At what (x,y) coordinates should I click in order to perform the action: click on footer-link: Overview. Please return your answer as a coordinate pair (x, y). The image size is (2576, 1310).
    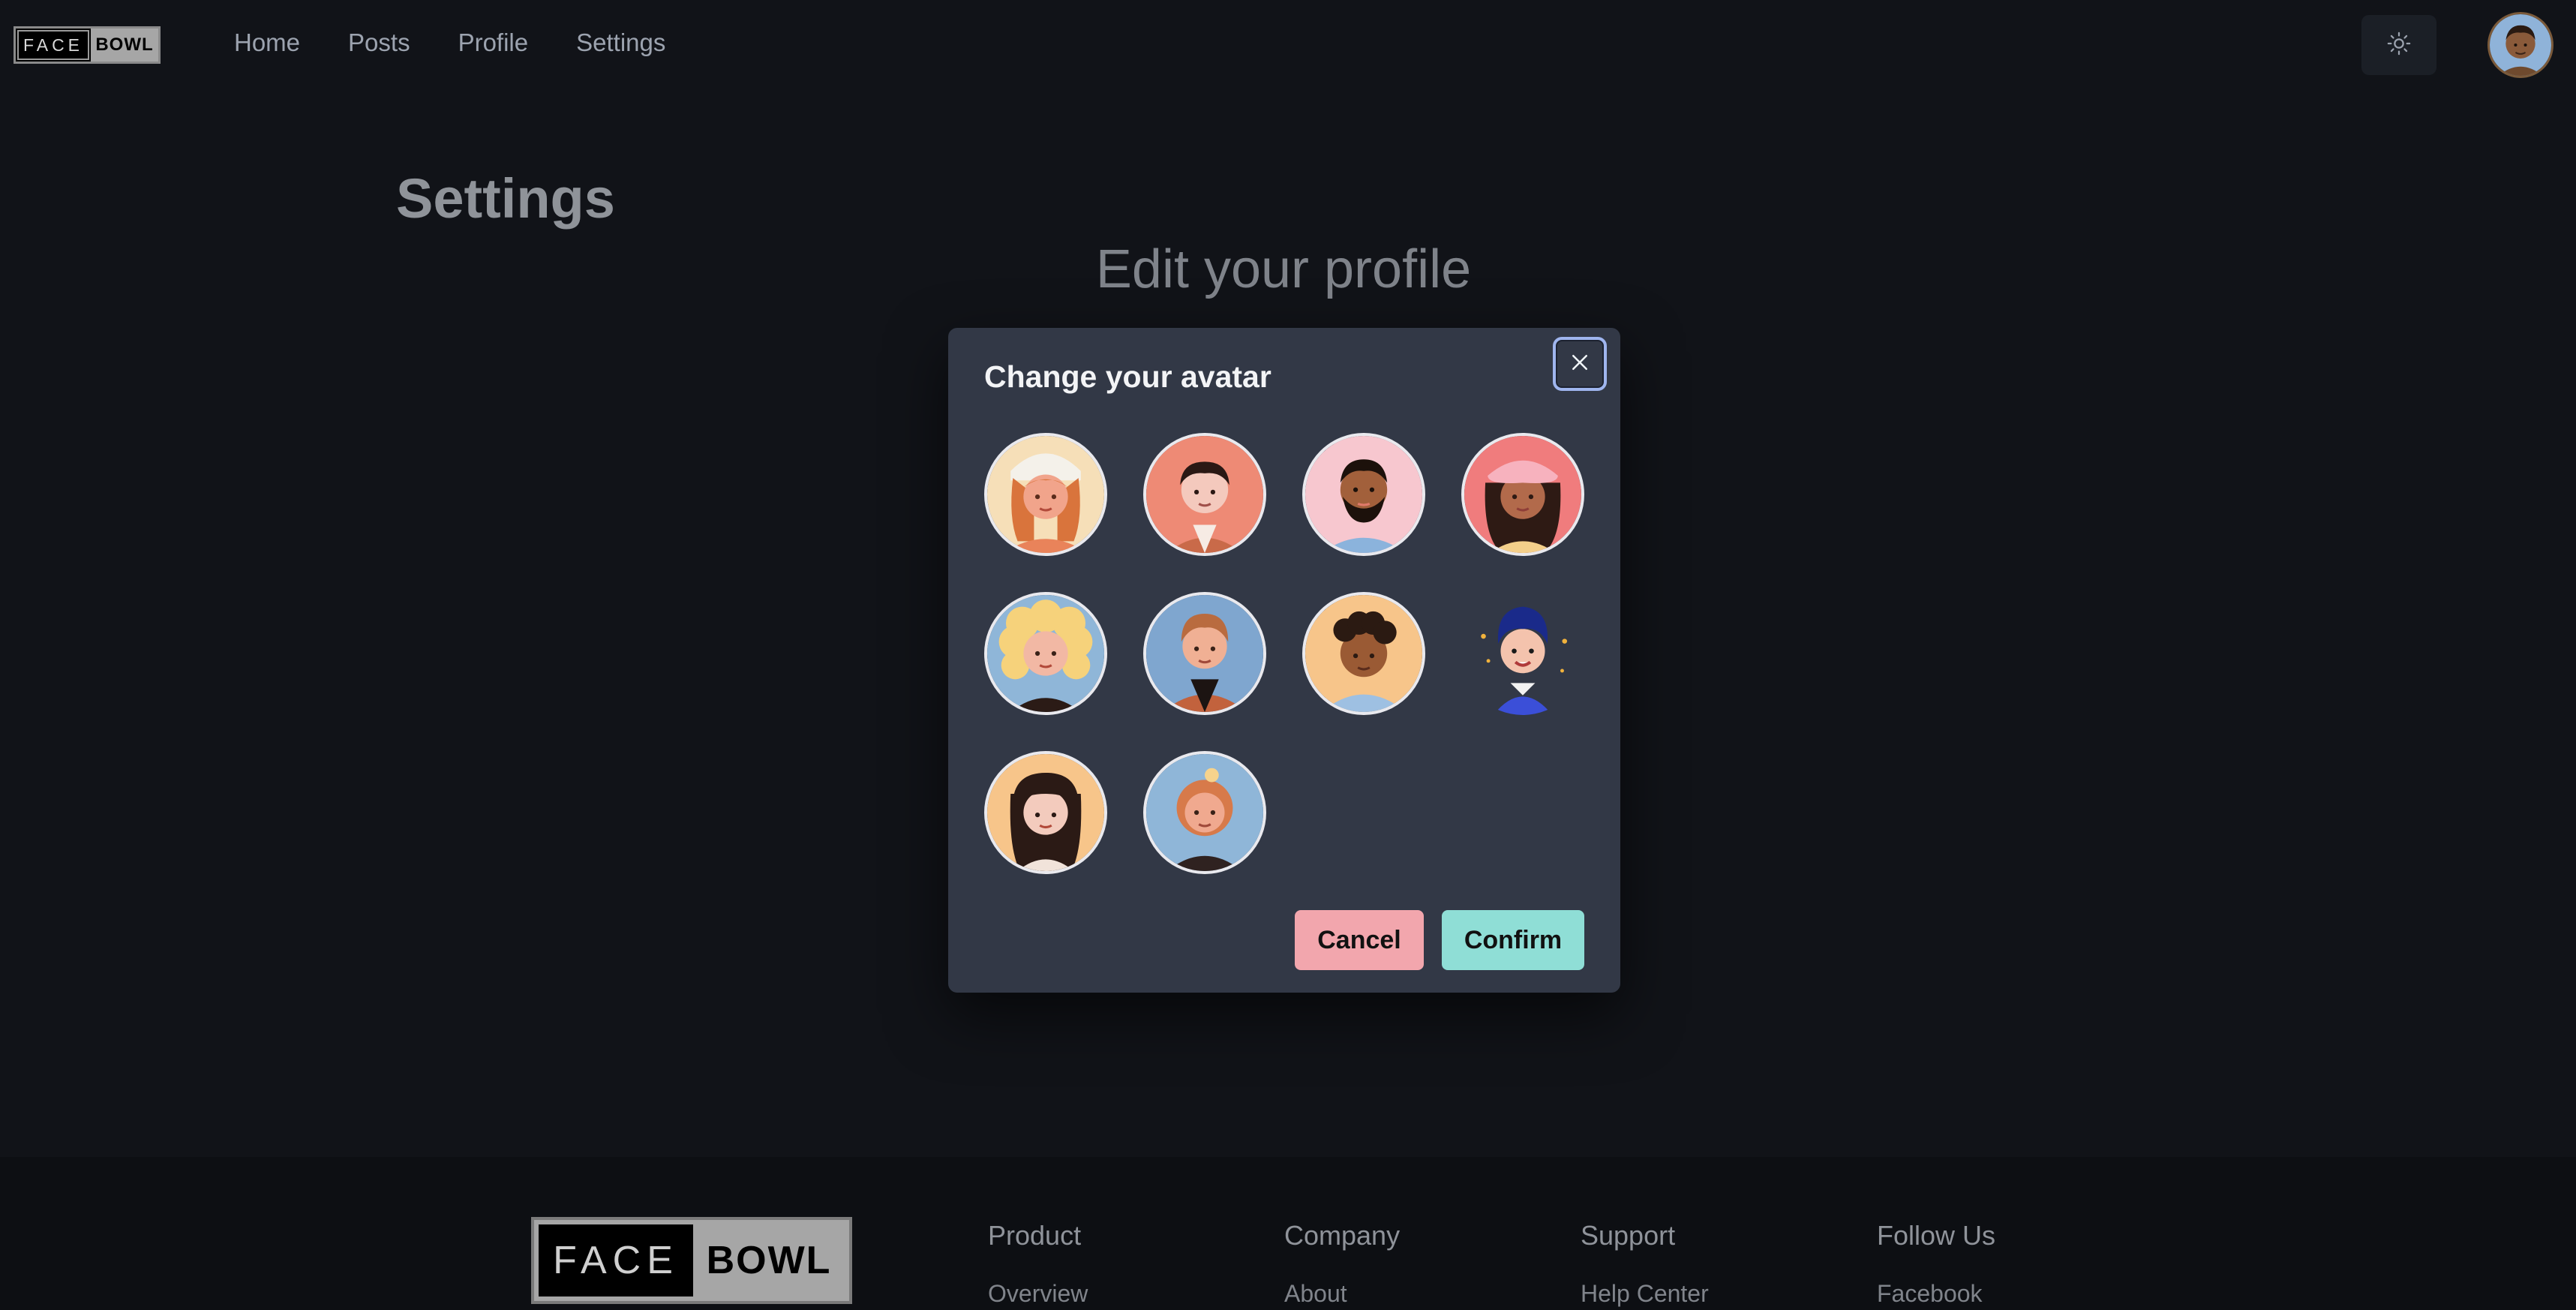
    Looking at the image, I should click on (1038, 1294).